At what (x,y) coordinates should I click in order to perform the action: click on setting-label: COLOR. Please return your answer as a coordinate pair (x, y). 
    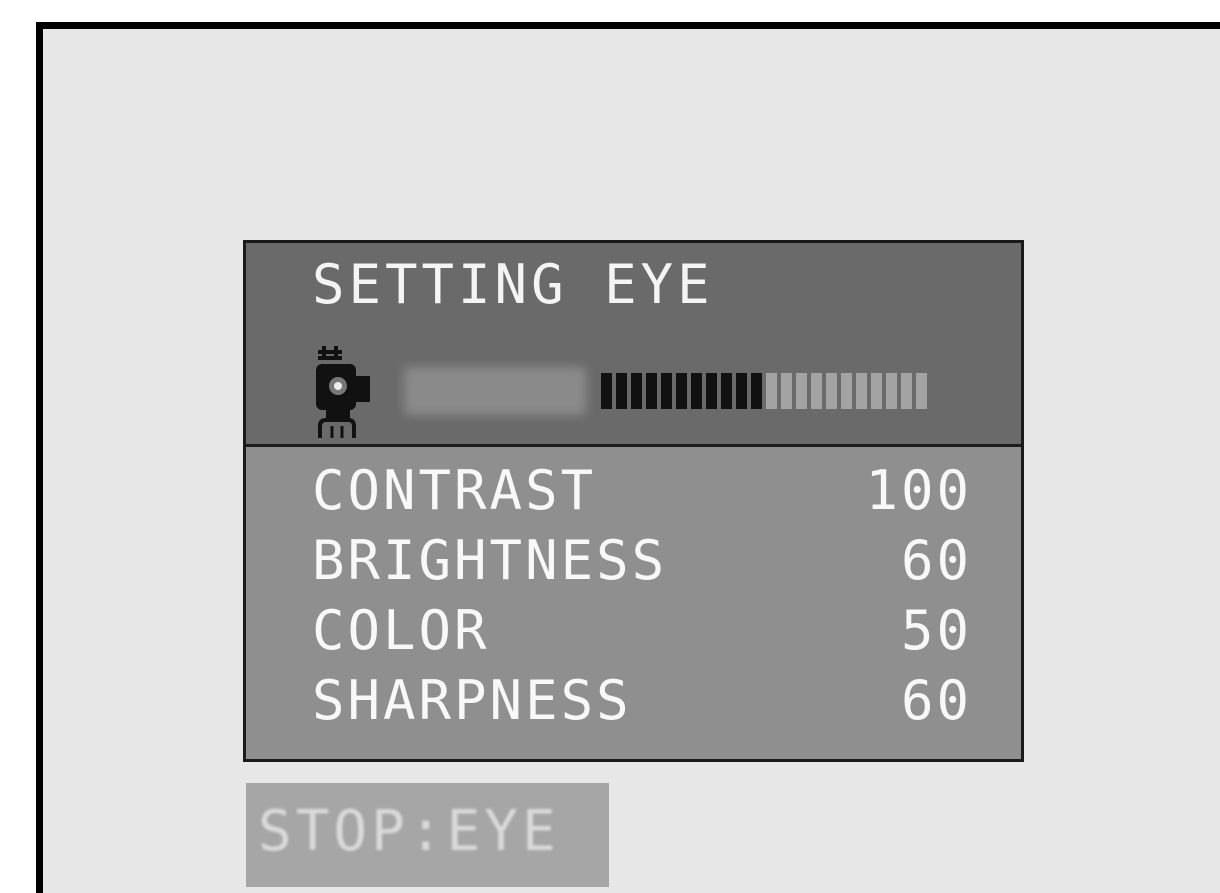
    Looking at the image, I should click on (401, 630).